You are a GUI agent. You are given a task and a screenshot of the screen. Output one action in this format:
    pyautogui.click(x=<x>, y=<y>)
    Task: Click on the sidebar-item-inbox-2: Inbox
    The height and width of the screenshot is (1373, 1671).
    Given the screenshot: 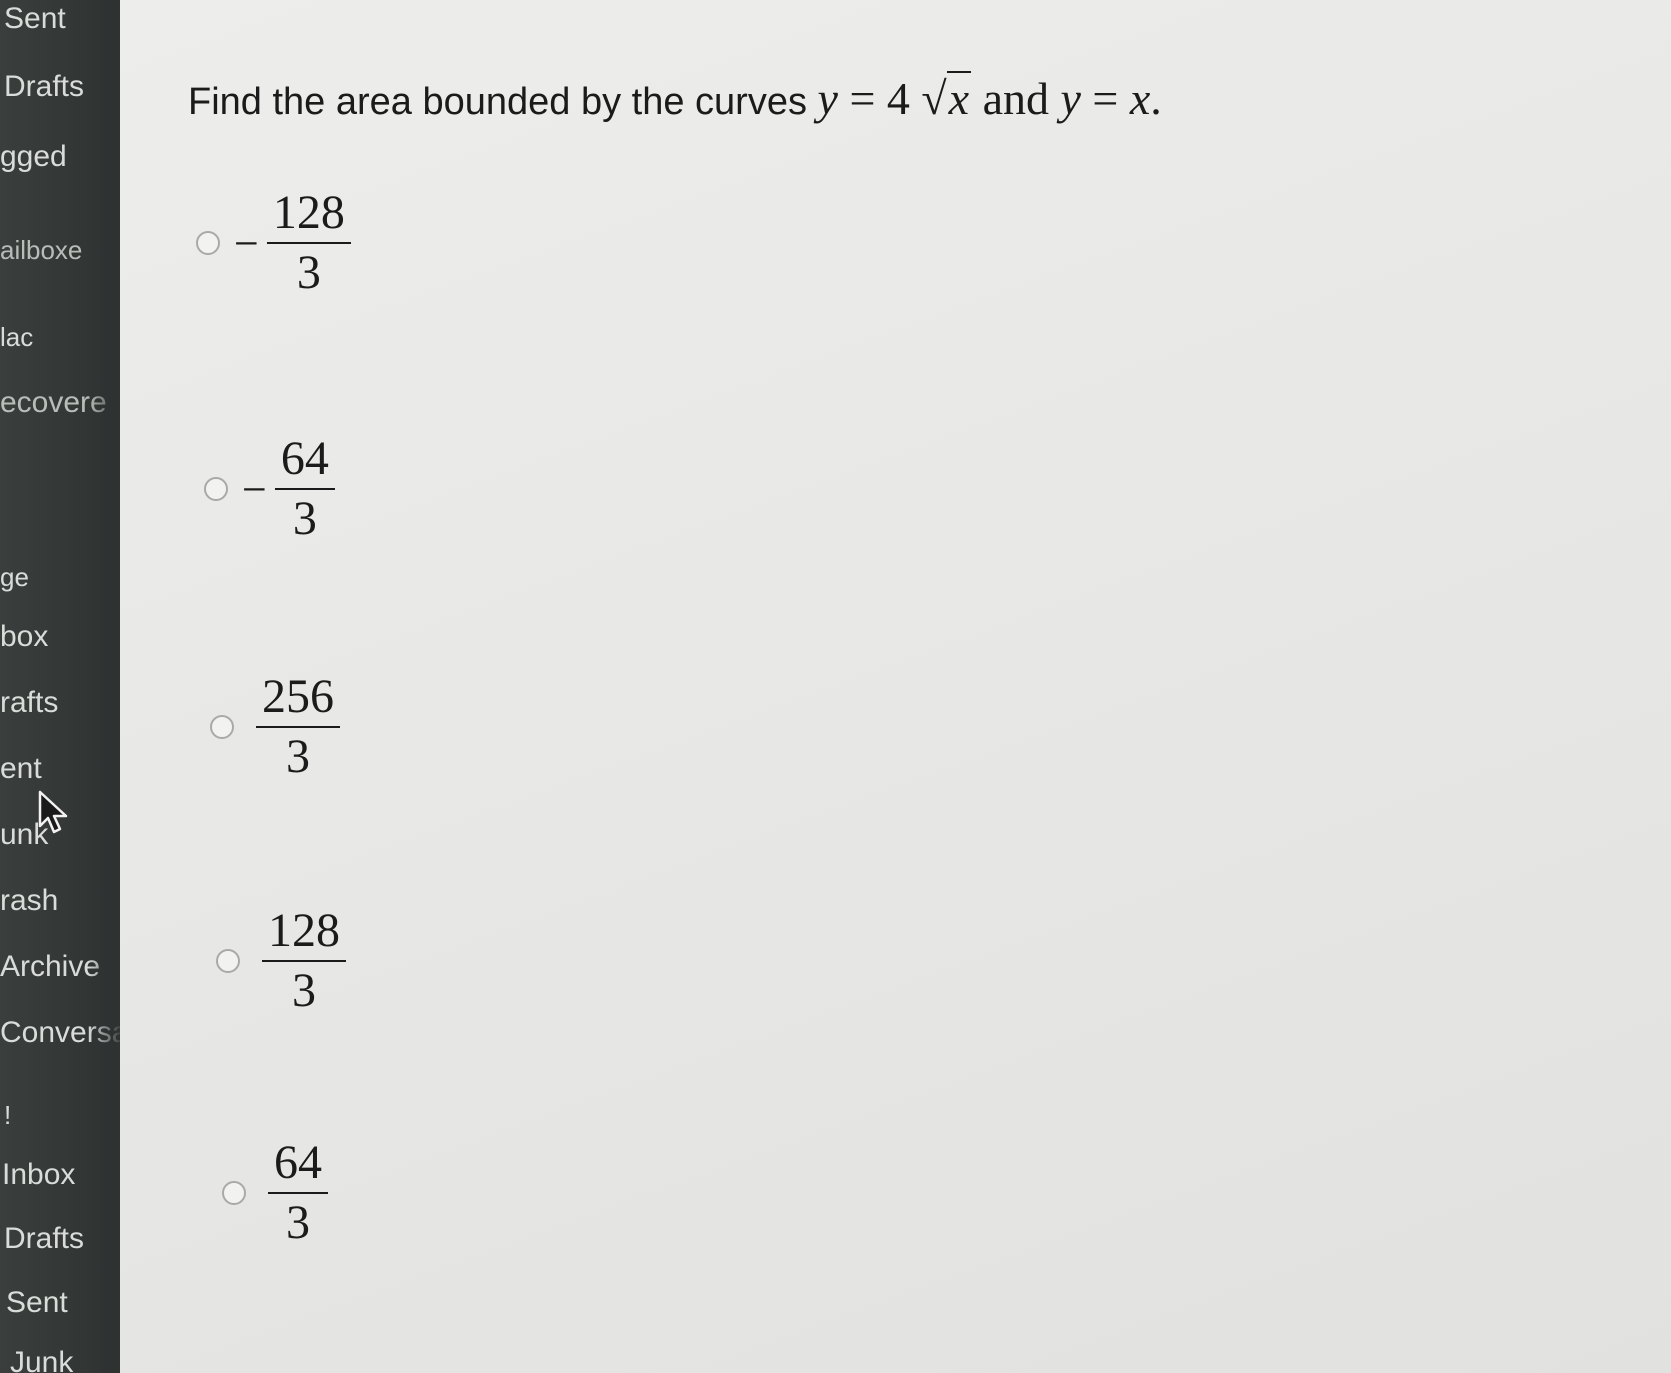 What is the action you would take?
    pyautogui.click(x=38, y=1175)
    